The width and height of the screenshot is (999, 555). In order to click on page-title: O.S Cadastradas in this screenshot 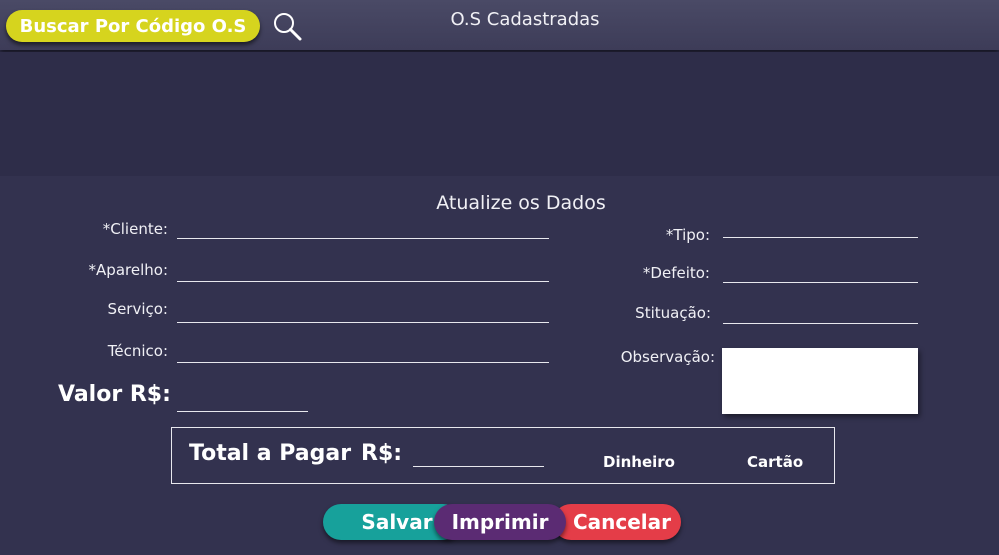, I will do `click(525, 19)`.